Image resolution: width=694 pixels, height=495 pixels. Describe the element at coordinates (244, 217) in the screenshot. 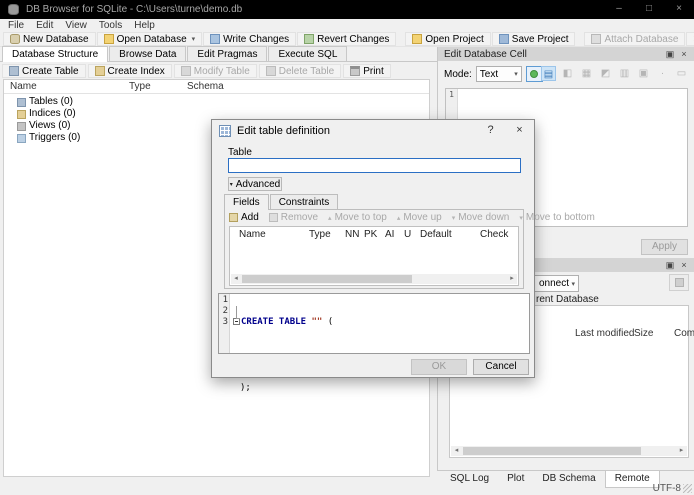

I see `add-field-button: Add` at that location.